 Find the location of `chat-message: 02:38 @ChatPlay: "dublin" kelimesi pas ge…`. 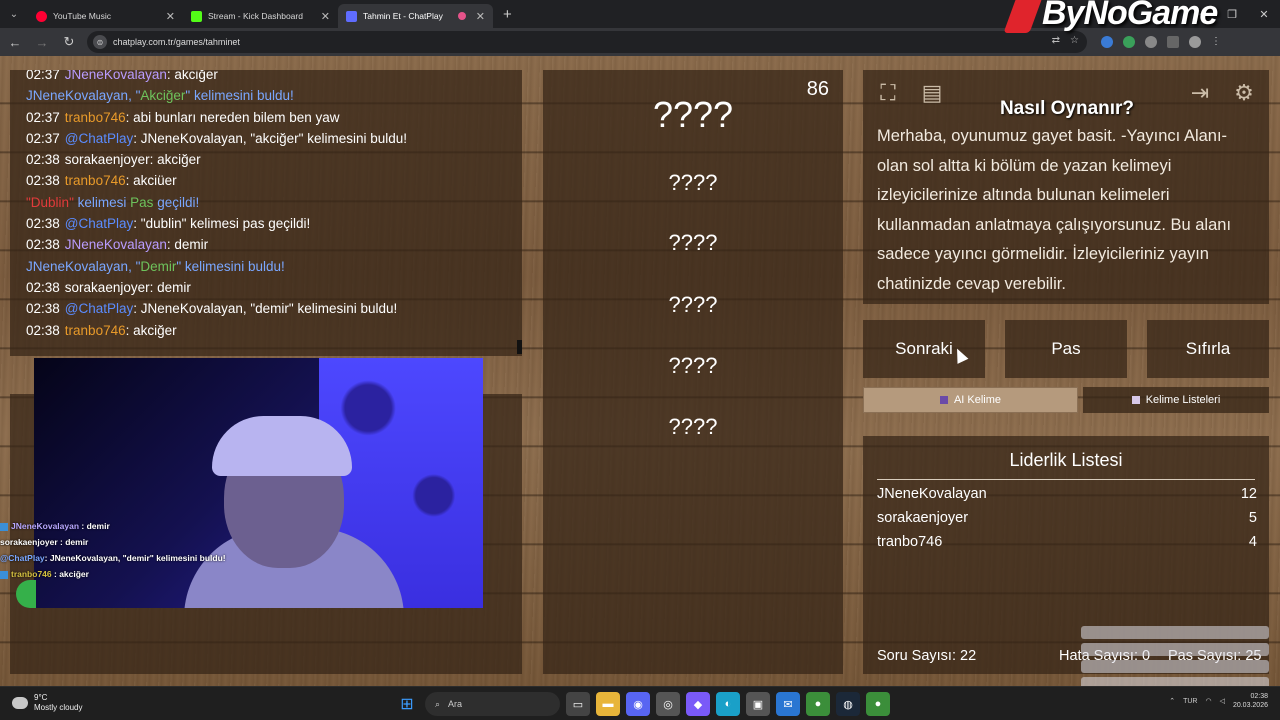

chat-message: 02:38 @ChatPlay: "dublin" kelimesi pas ge… is located at coordinates (168, 224).